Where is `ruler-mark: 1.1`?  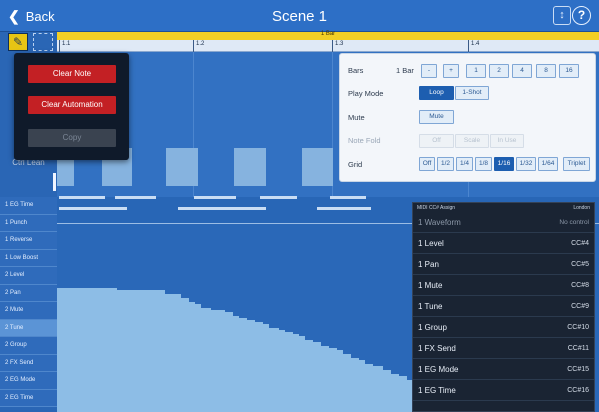 ruler-mark: 1.1 is located at coordinates (64, 46).